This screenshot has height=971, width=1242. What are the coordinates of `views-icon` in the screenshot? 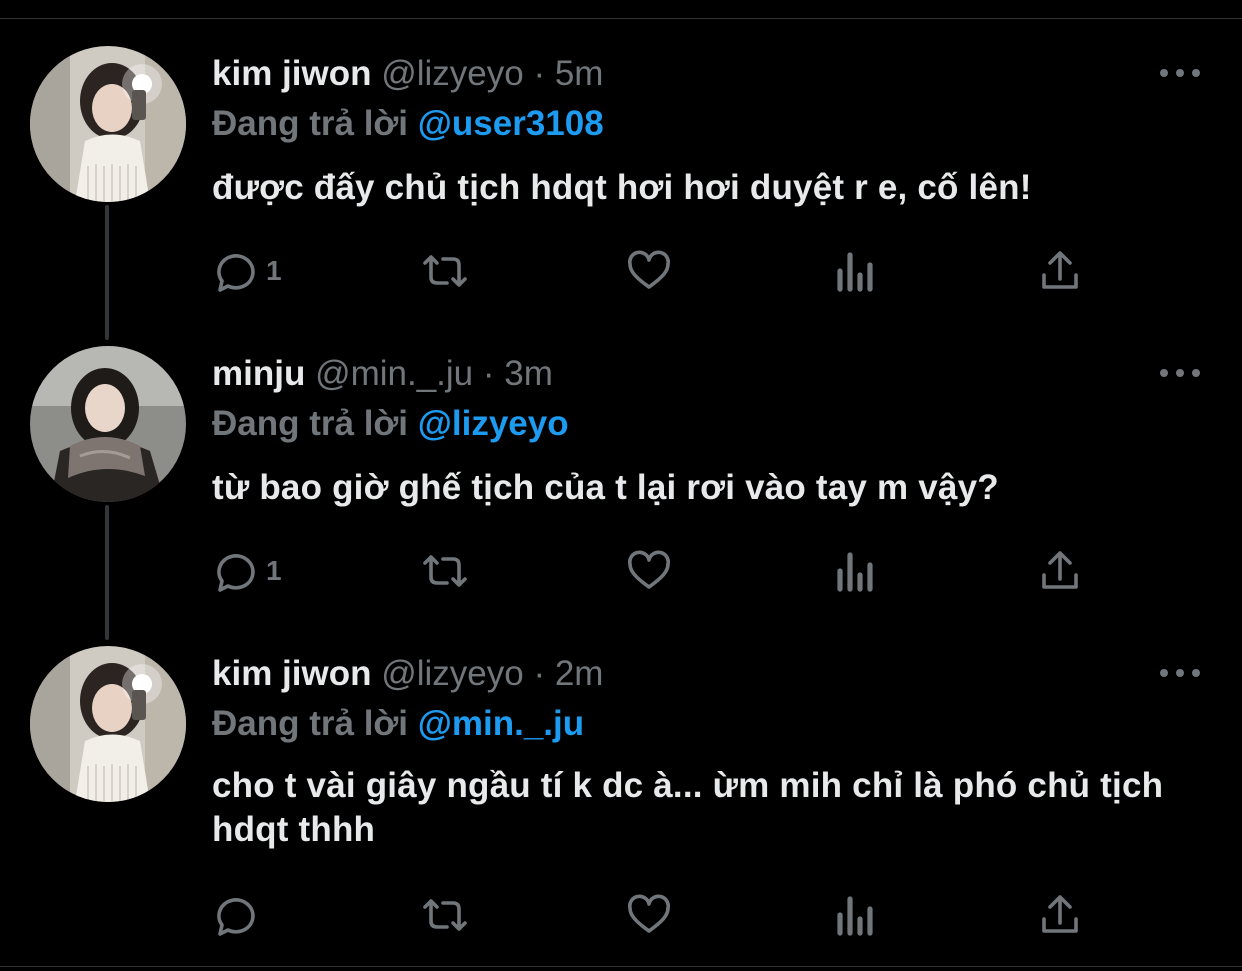 It's located at (855, 916).